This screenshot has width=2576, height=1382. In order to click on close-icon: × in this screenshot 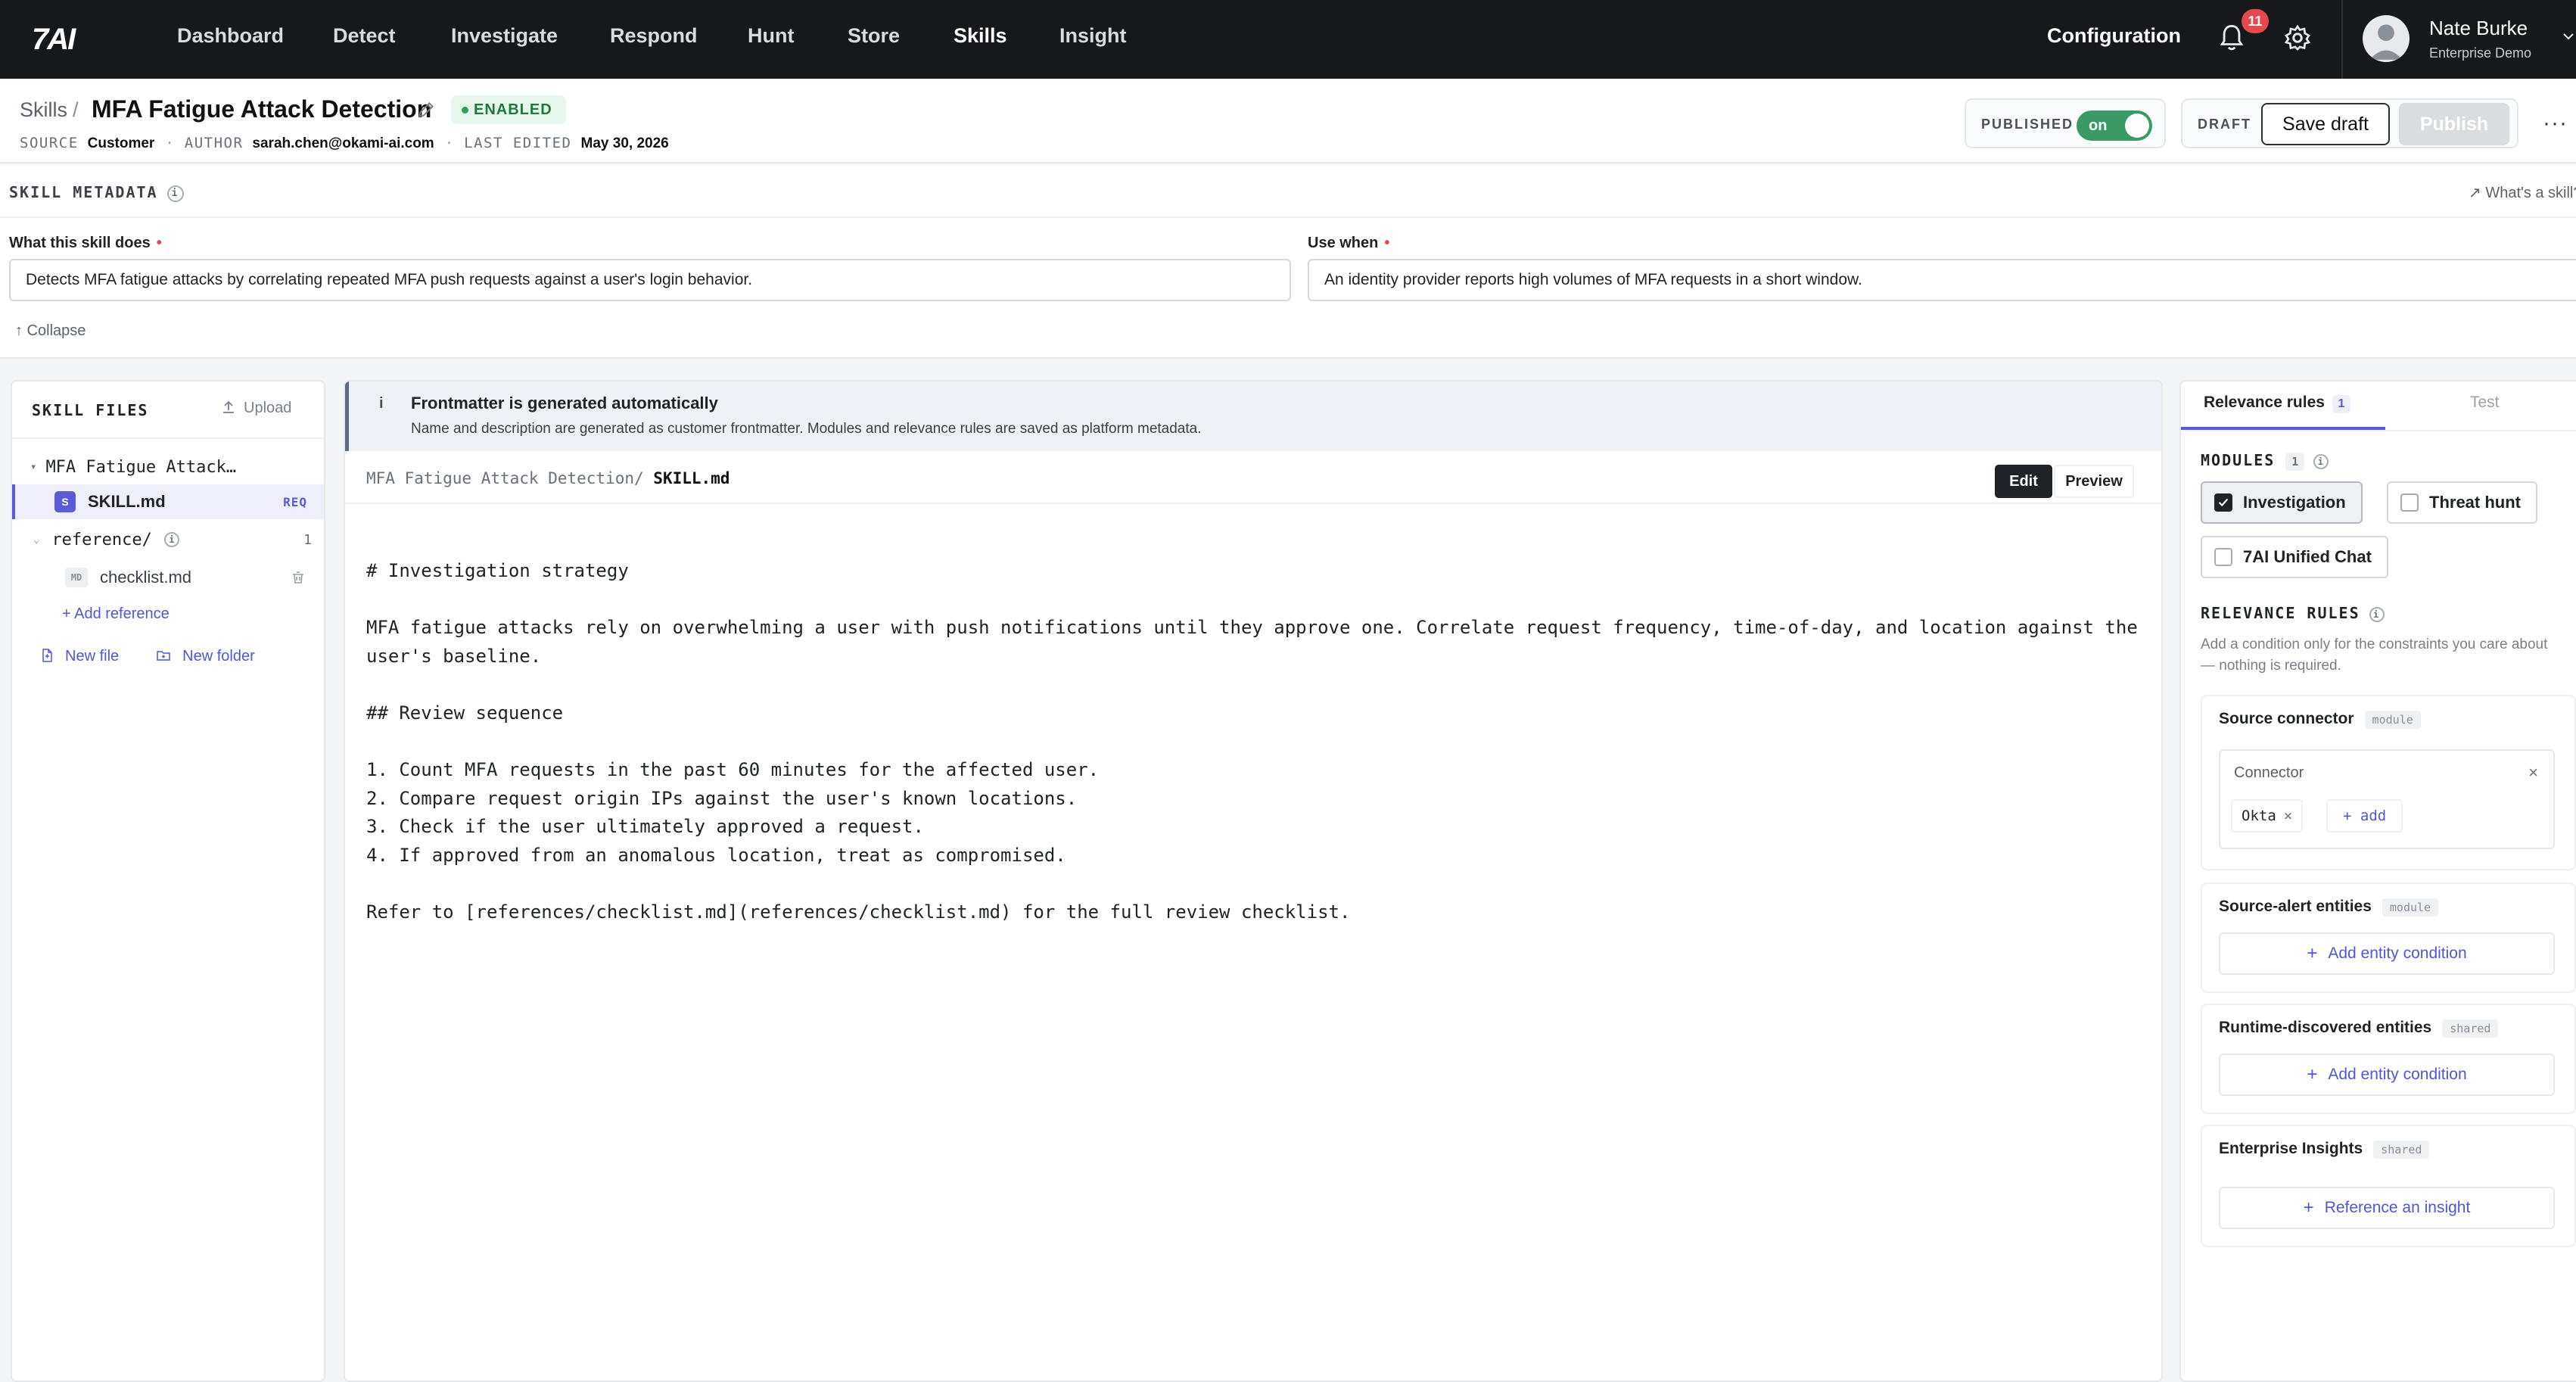, I will do `click(2533, 773)`.